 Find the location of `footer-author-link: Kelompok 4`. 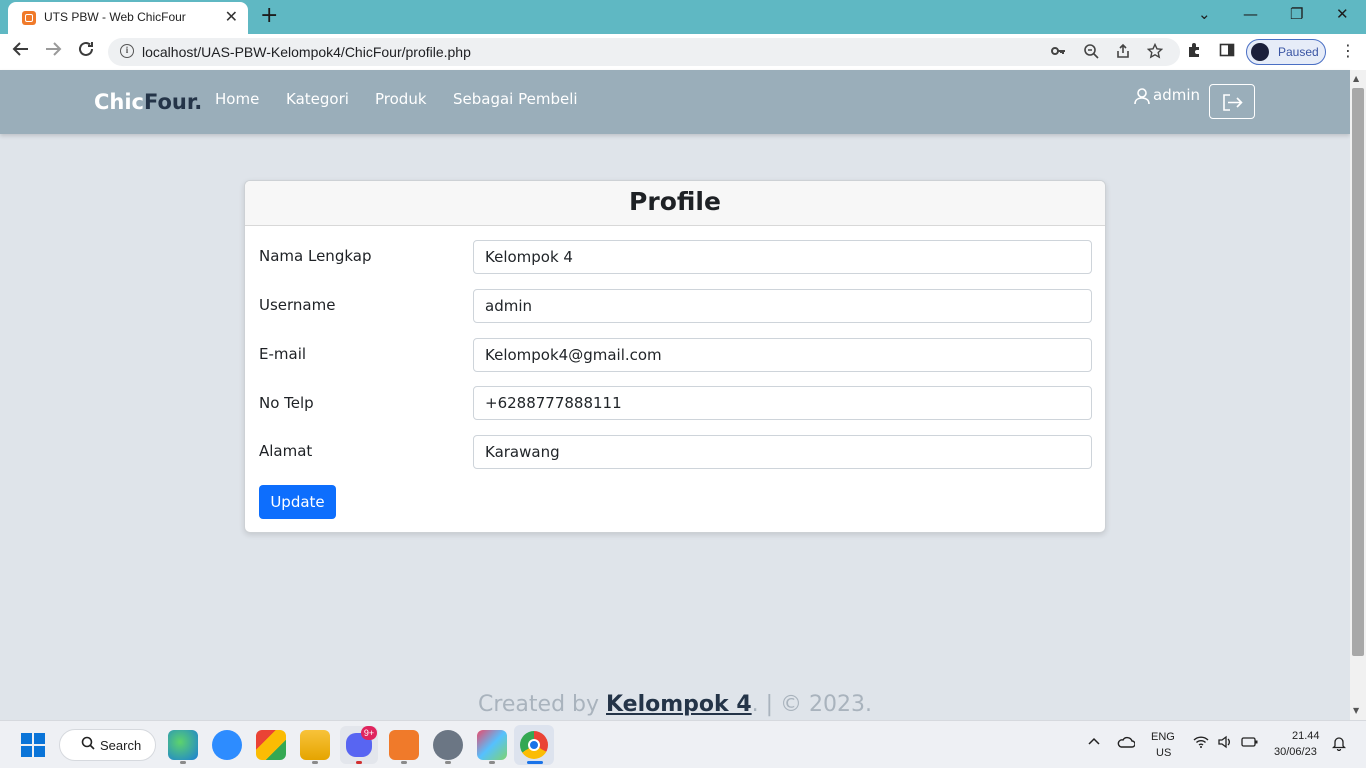

footer-author-link: Kelompok 4 is located at coordinates (679, 704).